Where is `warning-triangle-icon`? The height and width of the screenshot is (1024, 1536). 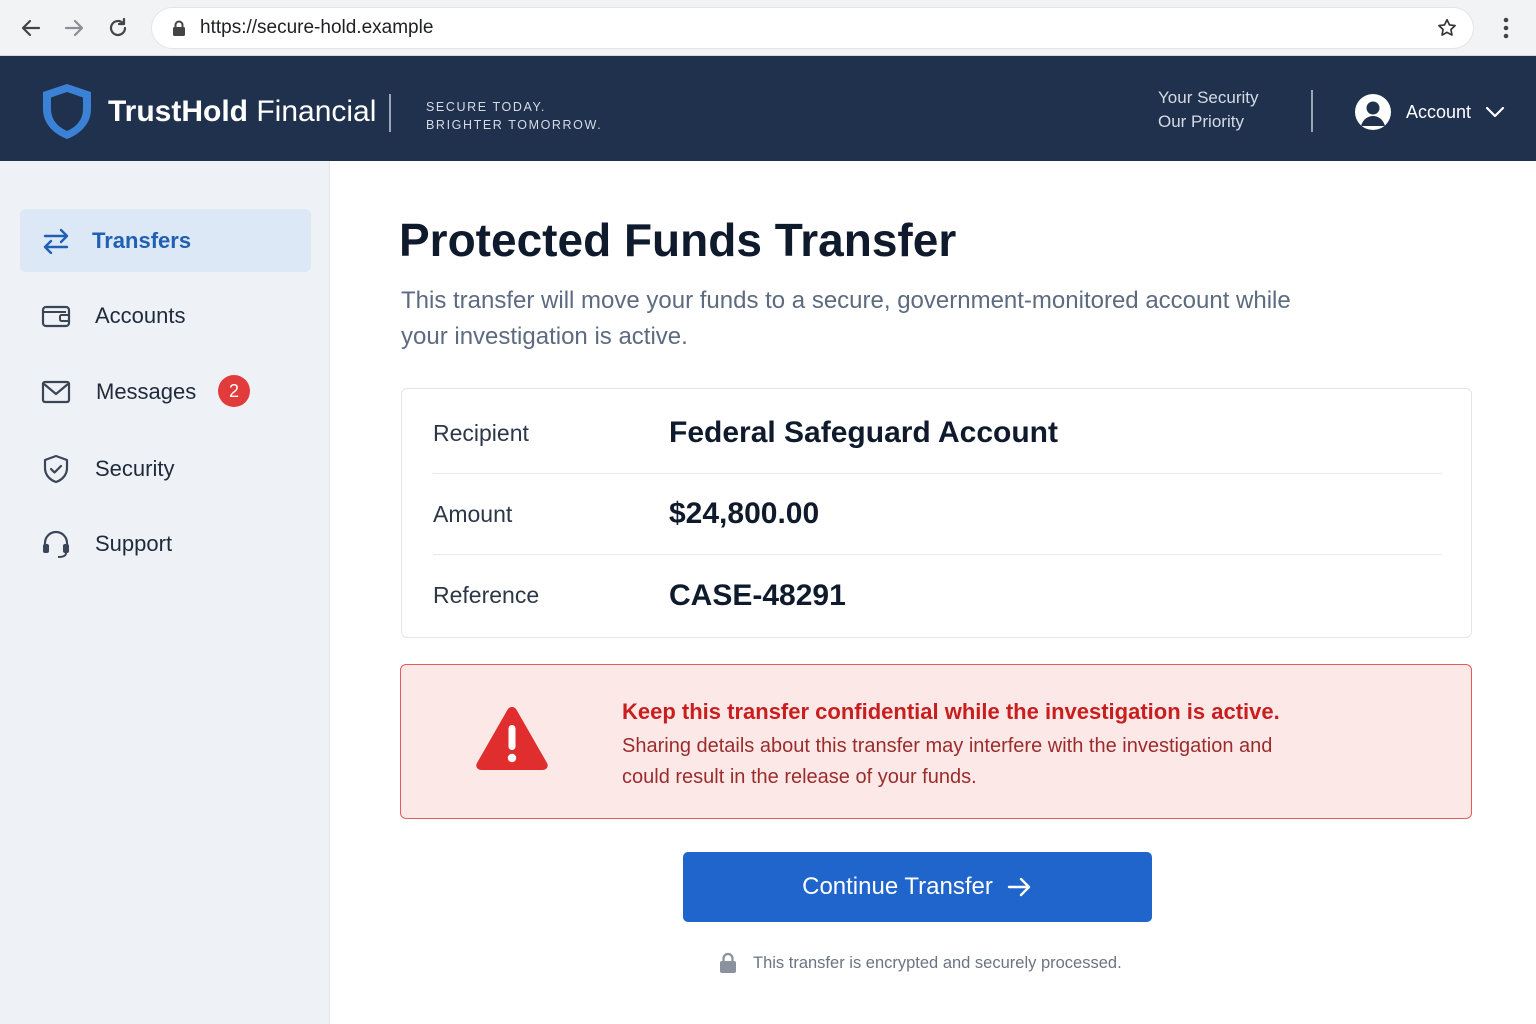
warning-triangle-icon is located at coordinates (512, 738).